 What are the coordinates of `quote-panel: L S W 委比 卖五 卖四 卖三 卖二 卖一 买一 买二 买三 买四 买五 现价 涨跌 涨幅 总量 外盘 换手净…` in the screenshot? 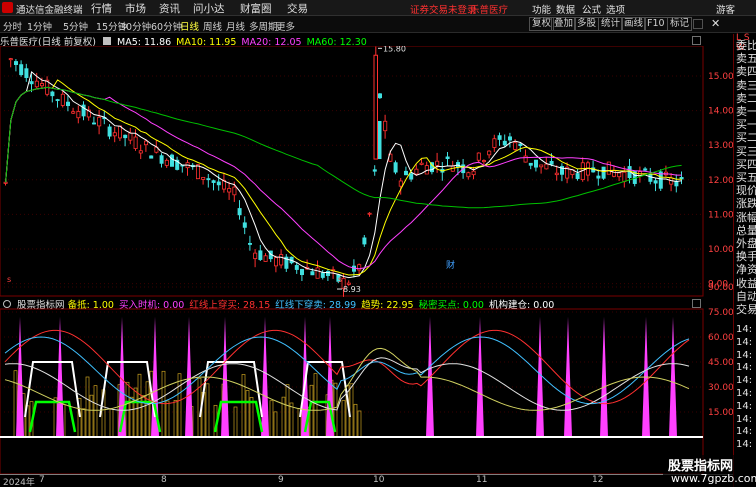 It's located at (744, 260).